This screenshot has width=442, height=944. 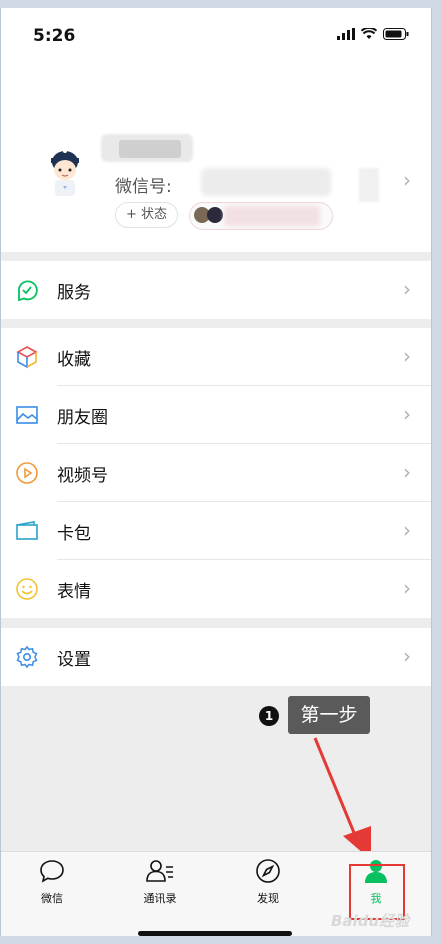 I want to click on menu-item-moments: 朋友圈 ›, so click(x=216, y=415).